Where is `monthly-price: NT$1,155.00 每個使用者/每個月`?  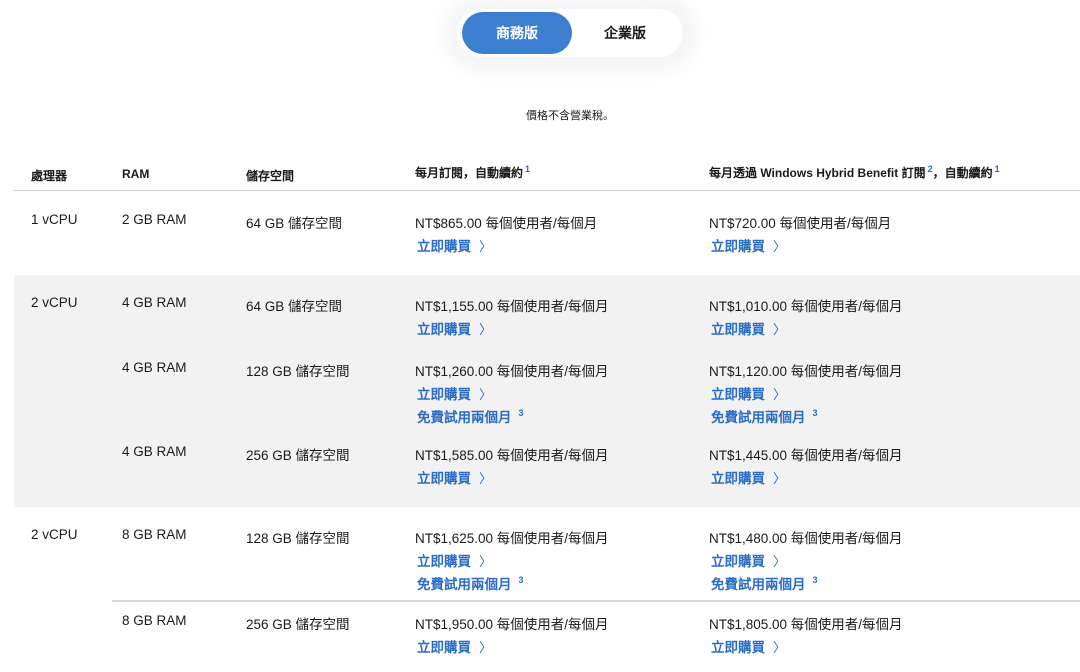
monthly-price: NT$1,155.00 每個使用者/每個月 is located at coordinates (512, 306).